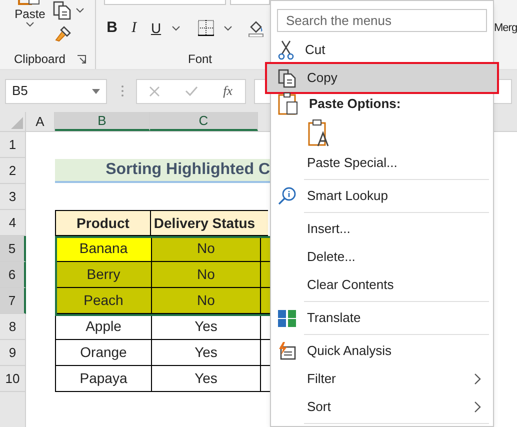  What do you see at coordinates (13, 409) in the screenshot?
I see `row-header-strip` at bounding box center [13, 409].